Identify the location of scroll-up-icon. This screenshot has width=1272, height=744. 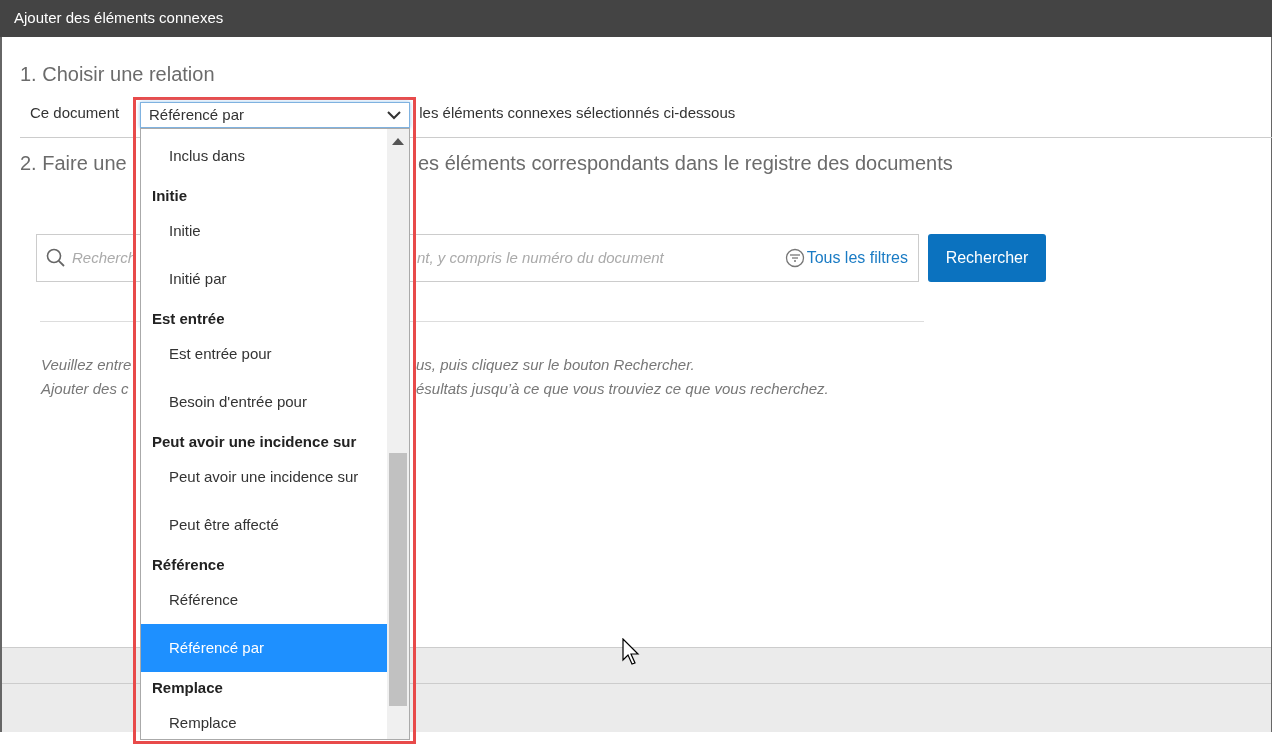
(398, 141).